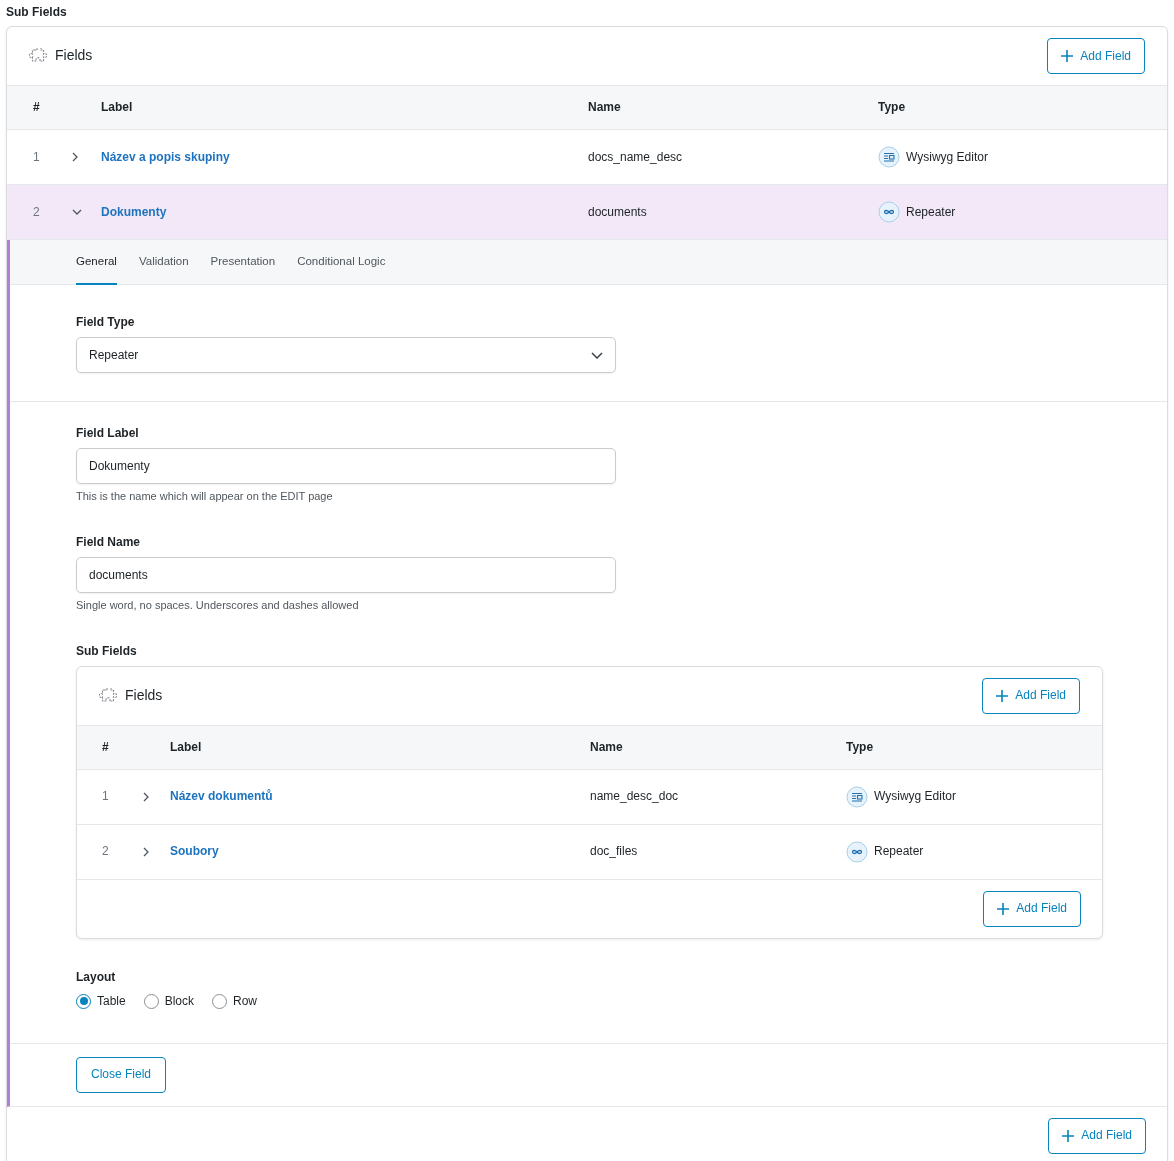 The height and width of the screenshot is (1161, 1174). I want to click on close-field-button: Close Field, so click(121, 1074).